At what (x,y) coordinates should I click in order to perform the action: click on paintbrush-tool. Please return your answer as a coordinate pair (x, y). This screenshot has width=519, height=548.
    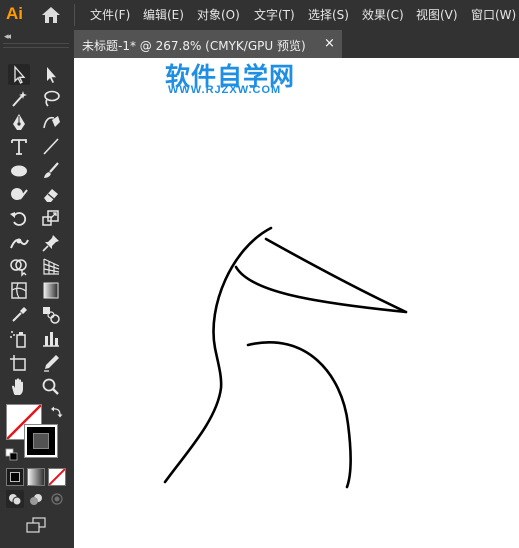
    Looking at the image, I should click on (51, 170).